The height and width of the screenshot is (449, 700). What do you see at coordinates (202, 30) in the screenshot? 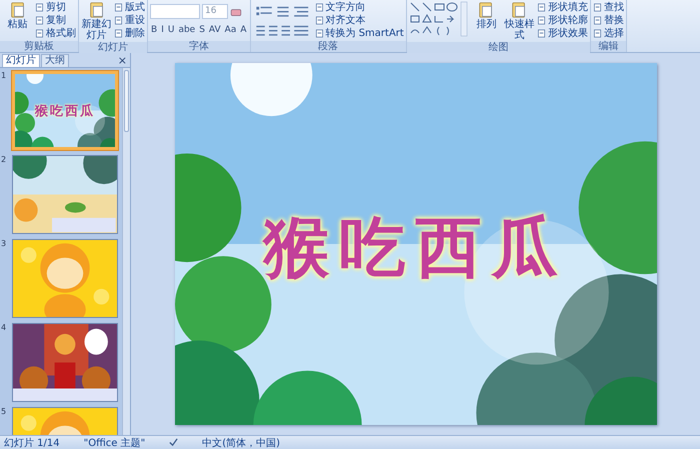
I see `format-button: S` at bounding box center [202, 30].